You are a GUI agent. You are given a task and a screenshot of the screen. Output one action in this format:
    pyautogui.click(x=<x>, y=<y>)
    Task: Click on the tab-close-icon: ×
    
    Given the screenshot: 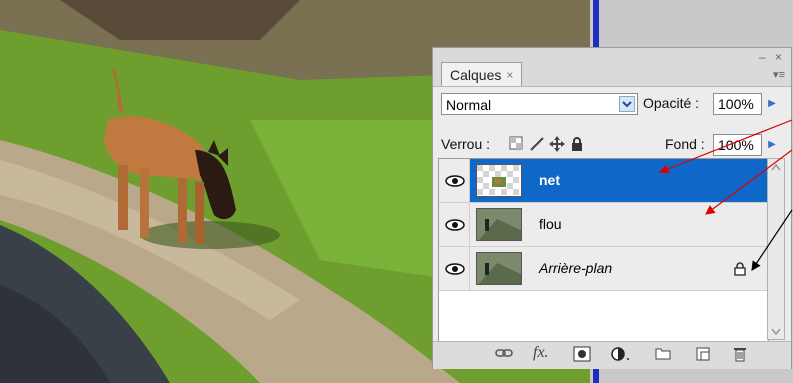 What is the action you would take?
    pyautogui.click(x=509, y=75)
    